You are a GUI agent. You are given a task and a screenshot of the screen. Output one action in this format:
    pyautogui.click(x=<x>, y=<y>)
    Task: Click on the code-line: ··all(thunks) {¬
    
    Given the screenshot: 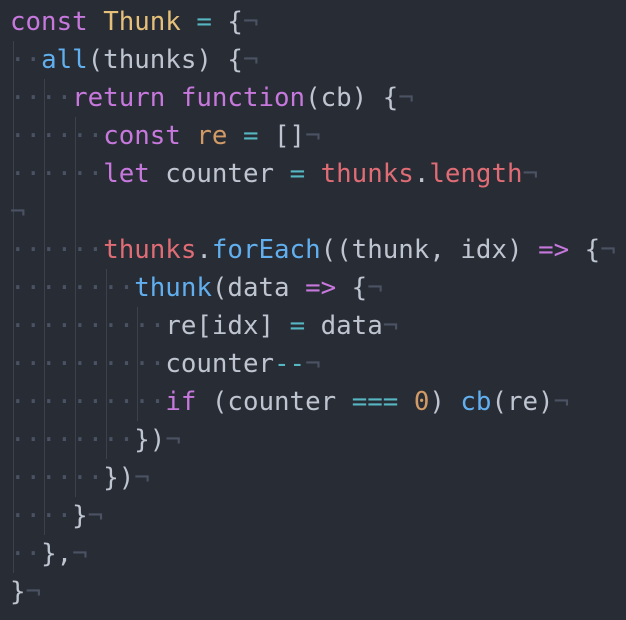 What is the action you would take?
    pyautogui.click(x=134, y=60)
    